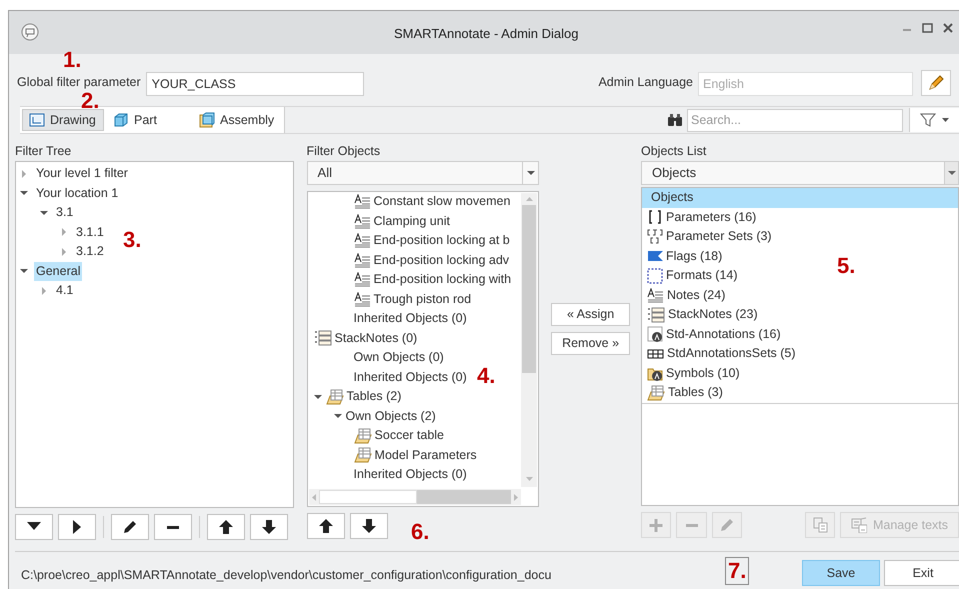 The height and width of the screenshot is (589, 959). Describe the element at coordinates (800, 198) in the screenshot. I see `list-item: Objects` at that location.